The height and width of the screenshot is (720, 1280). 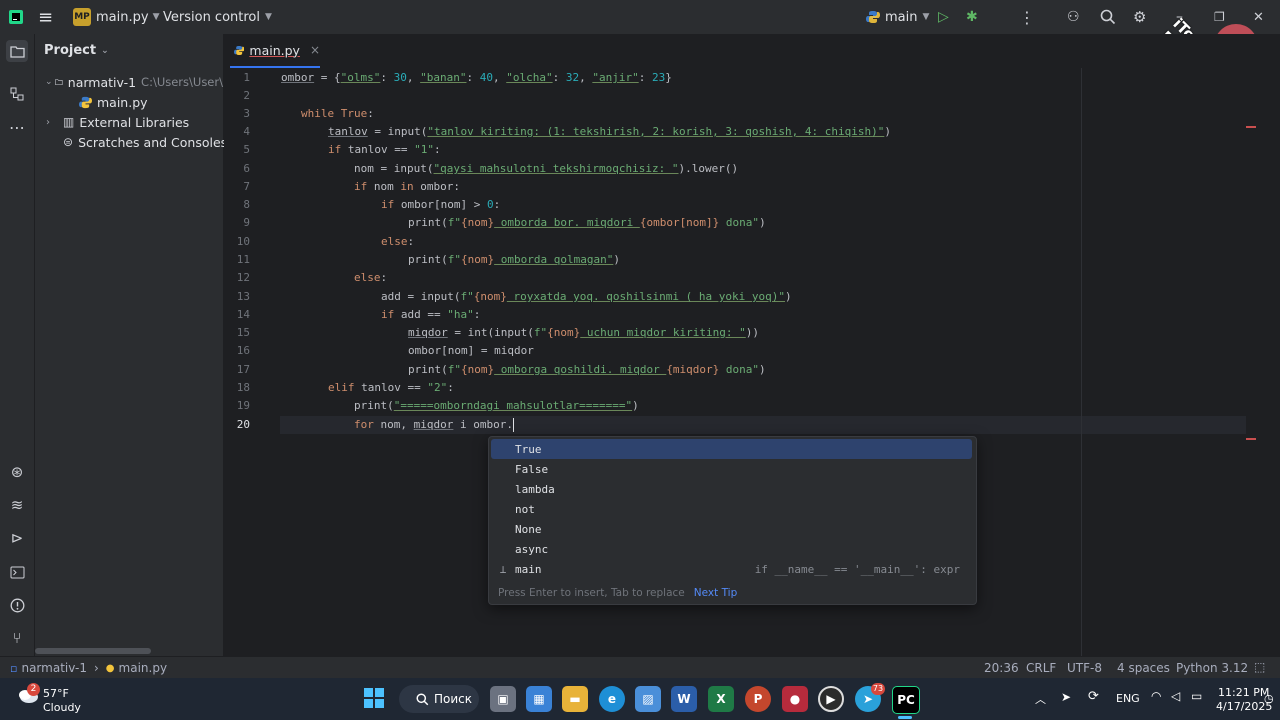 I want to click on library-icon: ▥, so click(x=69, y=122).